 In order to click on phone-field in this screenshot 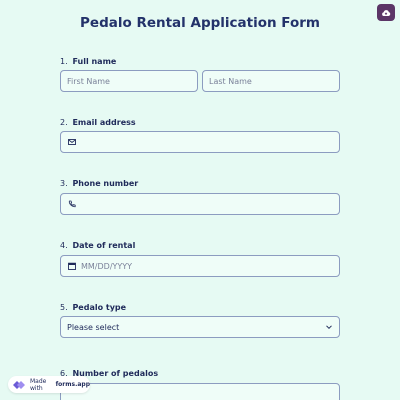, I will do `click(200, 204)`.